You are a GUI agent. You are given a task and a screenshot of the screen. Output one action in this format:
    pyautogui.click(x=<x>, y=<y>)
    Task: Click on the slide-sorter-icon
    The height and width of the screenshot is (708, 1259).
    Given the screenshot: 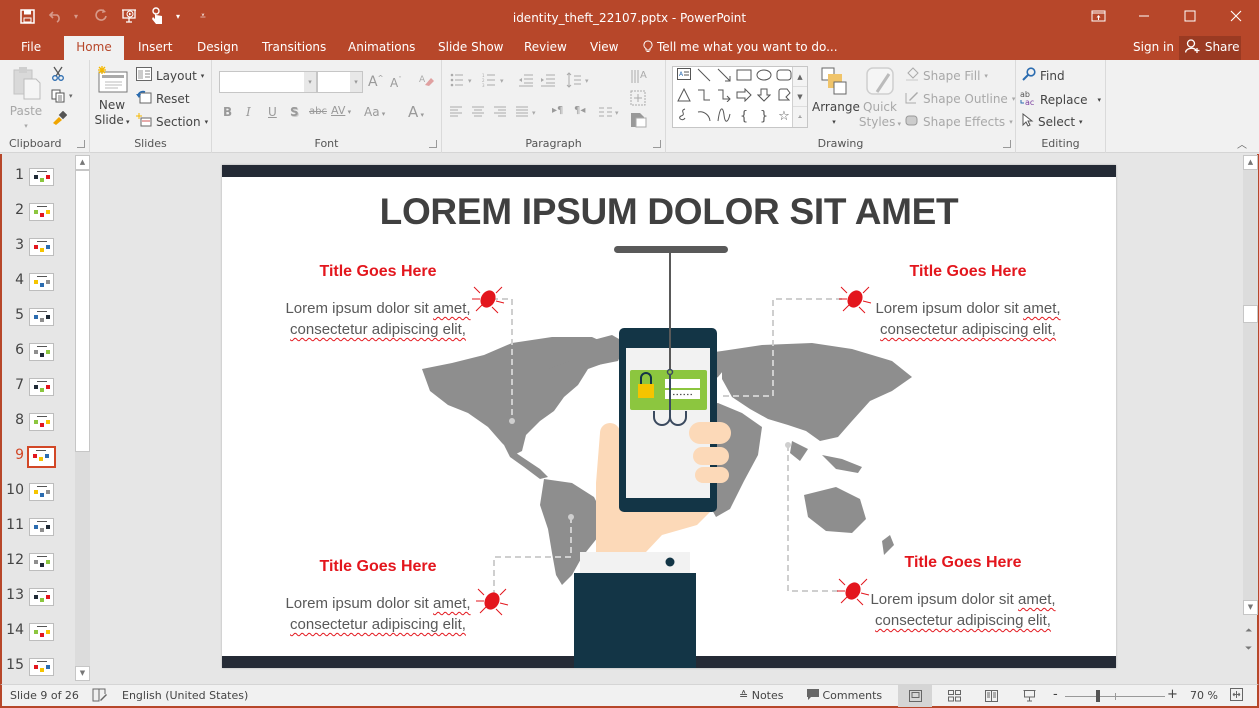 What is the action you would take?
    pyautogui.click(x=954, y=696)
    